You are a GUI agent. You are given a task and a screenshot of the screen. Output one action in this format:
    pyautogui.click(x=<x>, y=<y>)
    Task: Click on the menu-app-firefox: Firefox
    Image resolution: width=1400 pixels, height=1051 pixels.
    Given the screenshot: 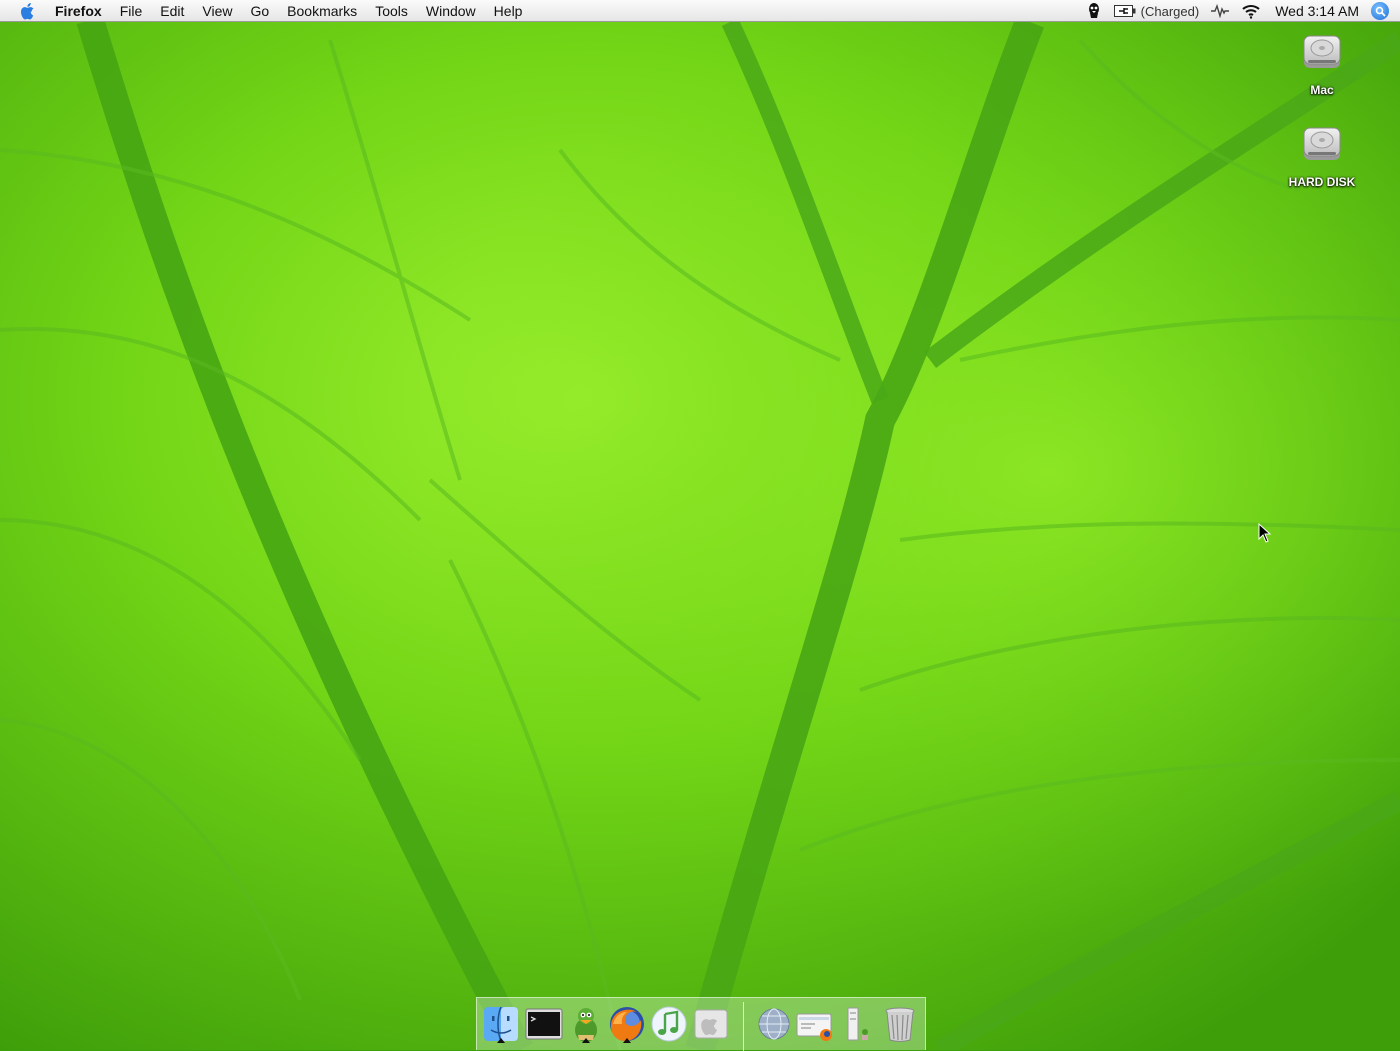 What is the action you would take?
    pyautogui.click(x=78, y=11)
    